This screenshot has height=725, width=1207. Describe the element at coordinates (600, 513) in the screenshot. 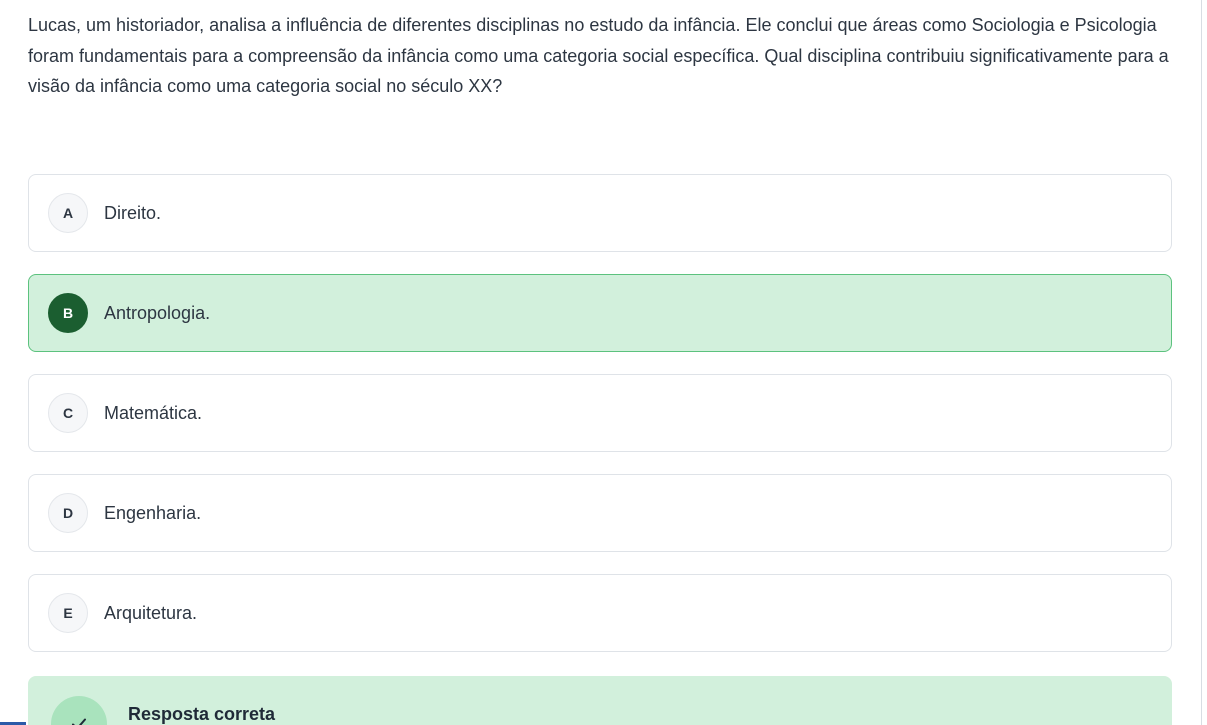

I see `option-d: D Engenharia.` at that location.